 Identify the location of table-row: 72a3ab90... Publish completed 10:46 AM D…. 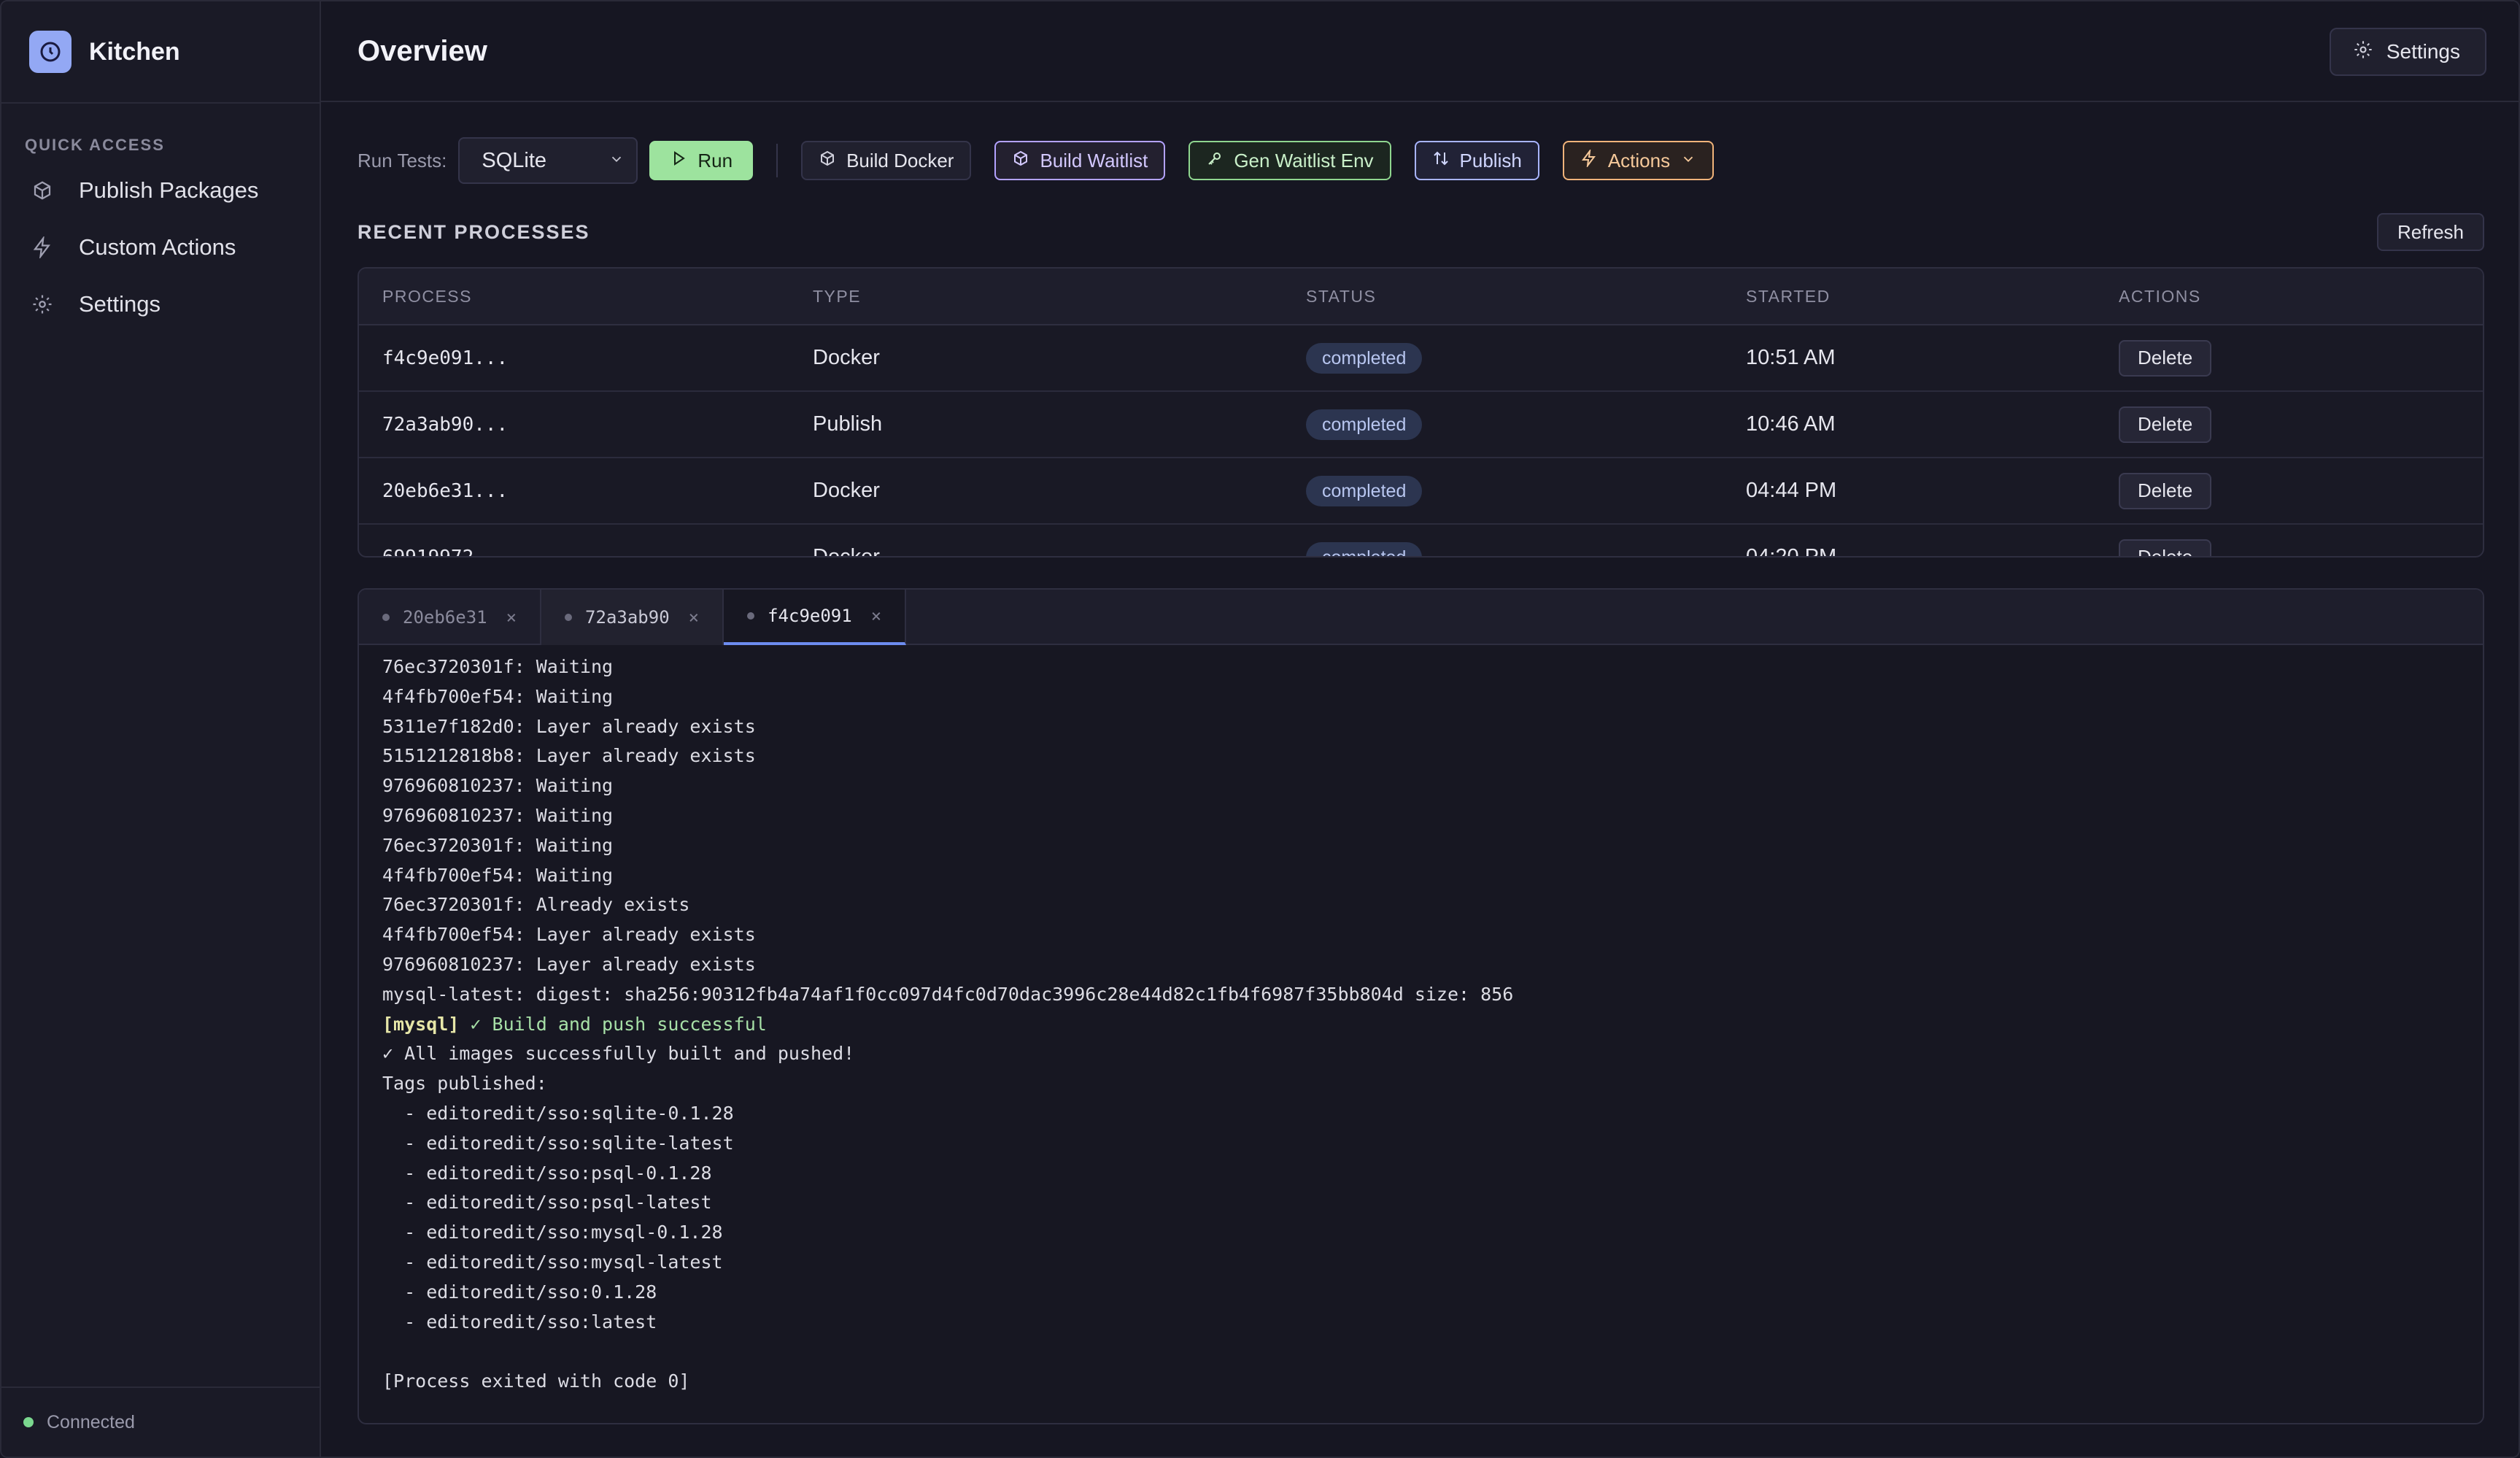
(1421, 425).